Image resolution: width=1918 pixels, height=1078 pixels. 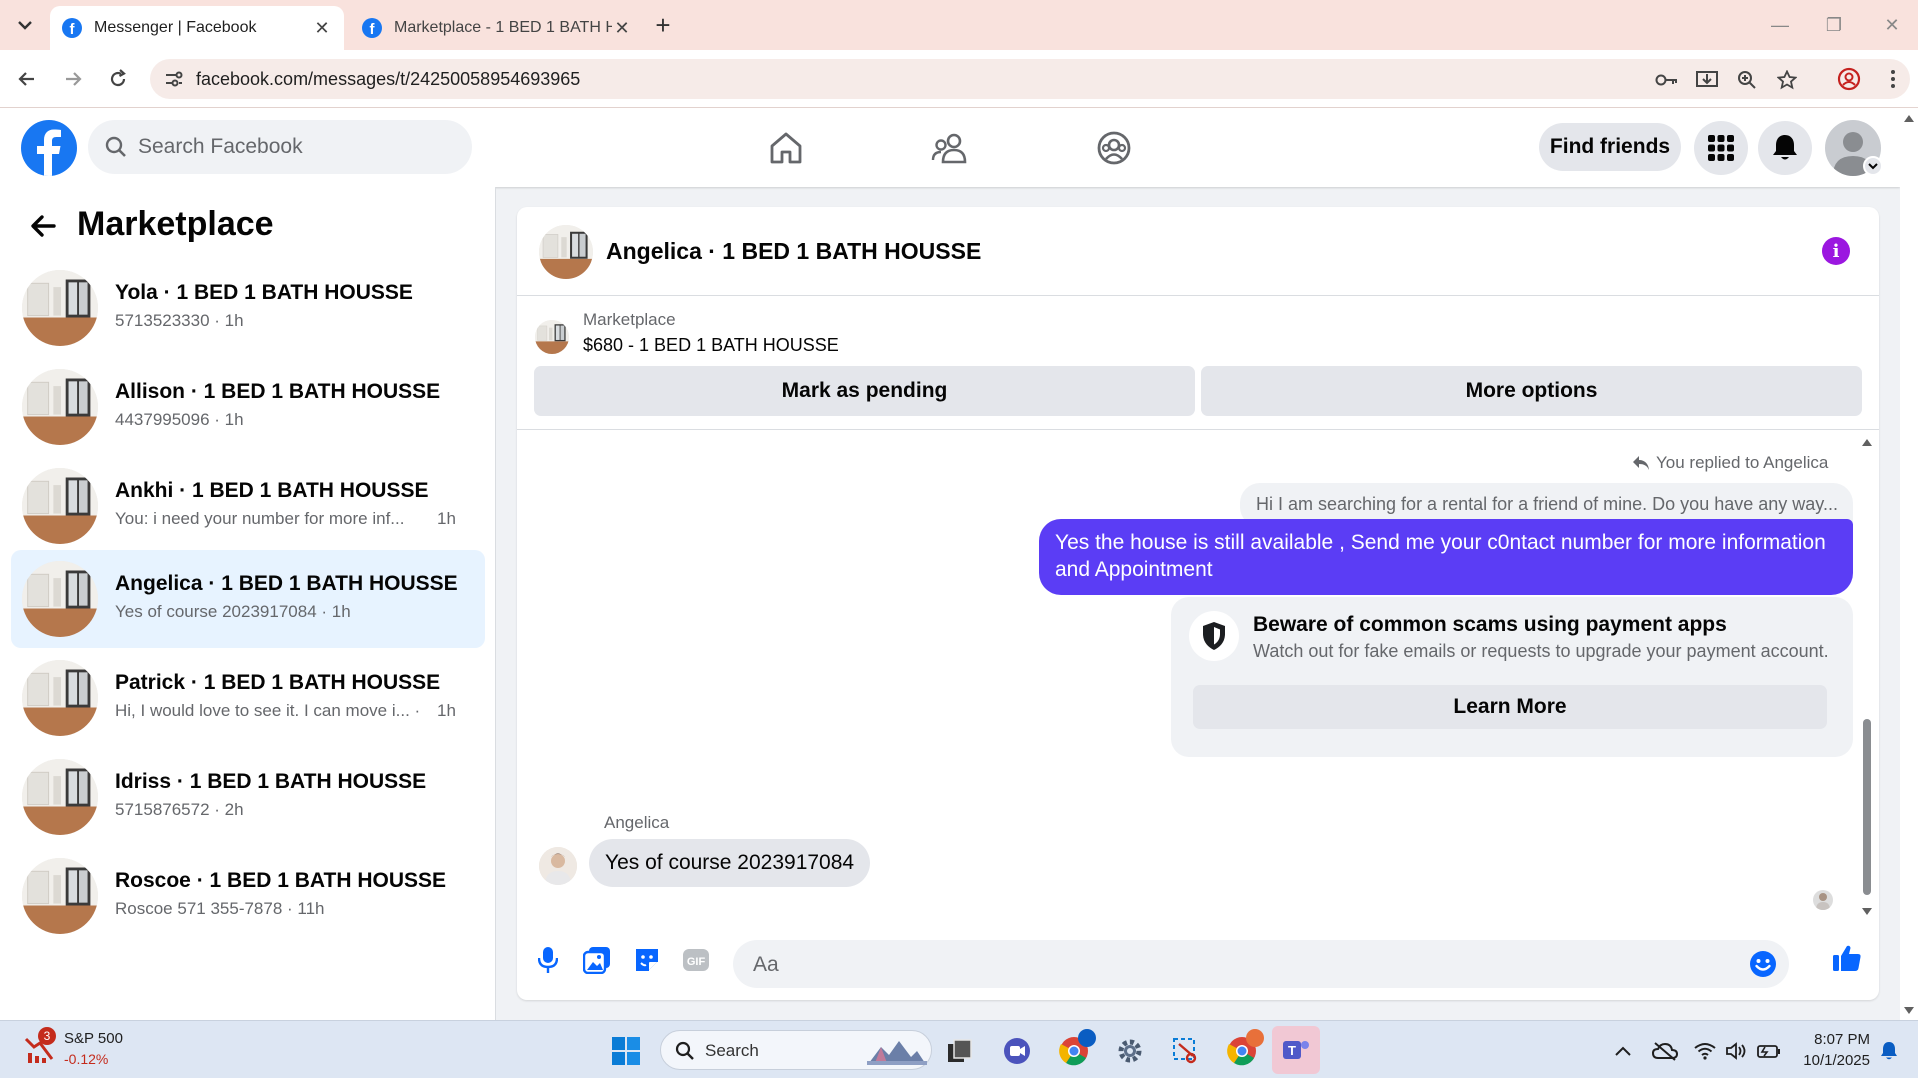 I want to click on bookmark-star-icon, so click(x=1787, y=80).